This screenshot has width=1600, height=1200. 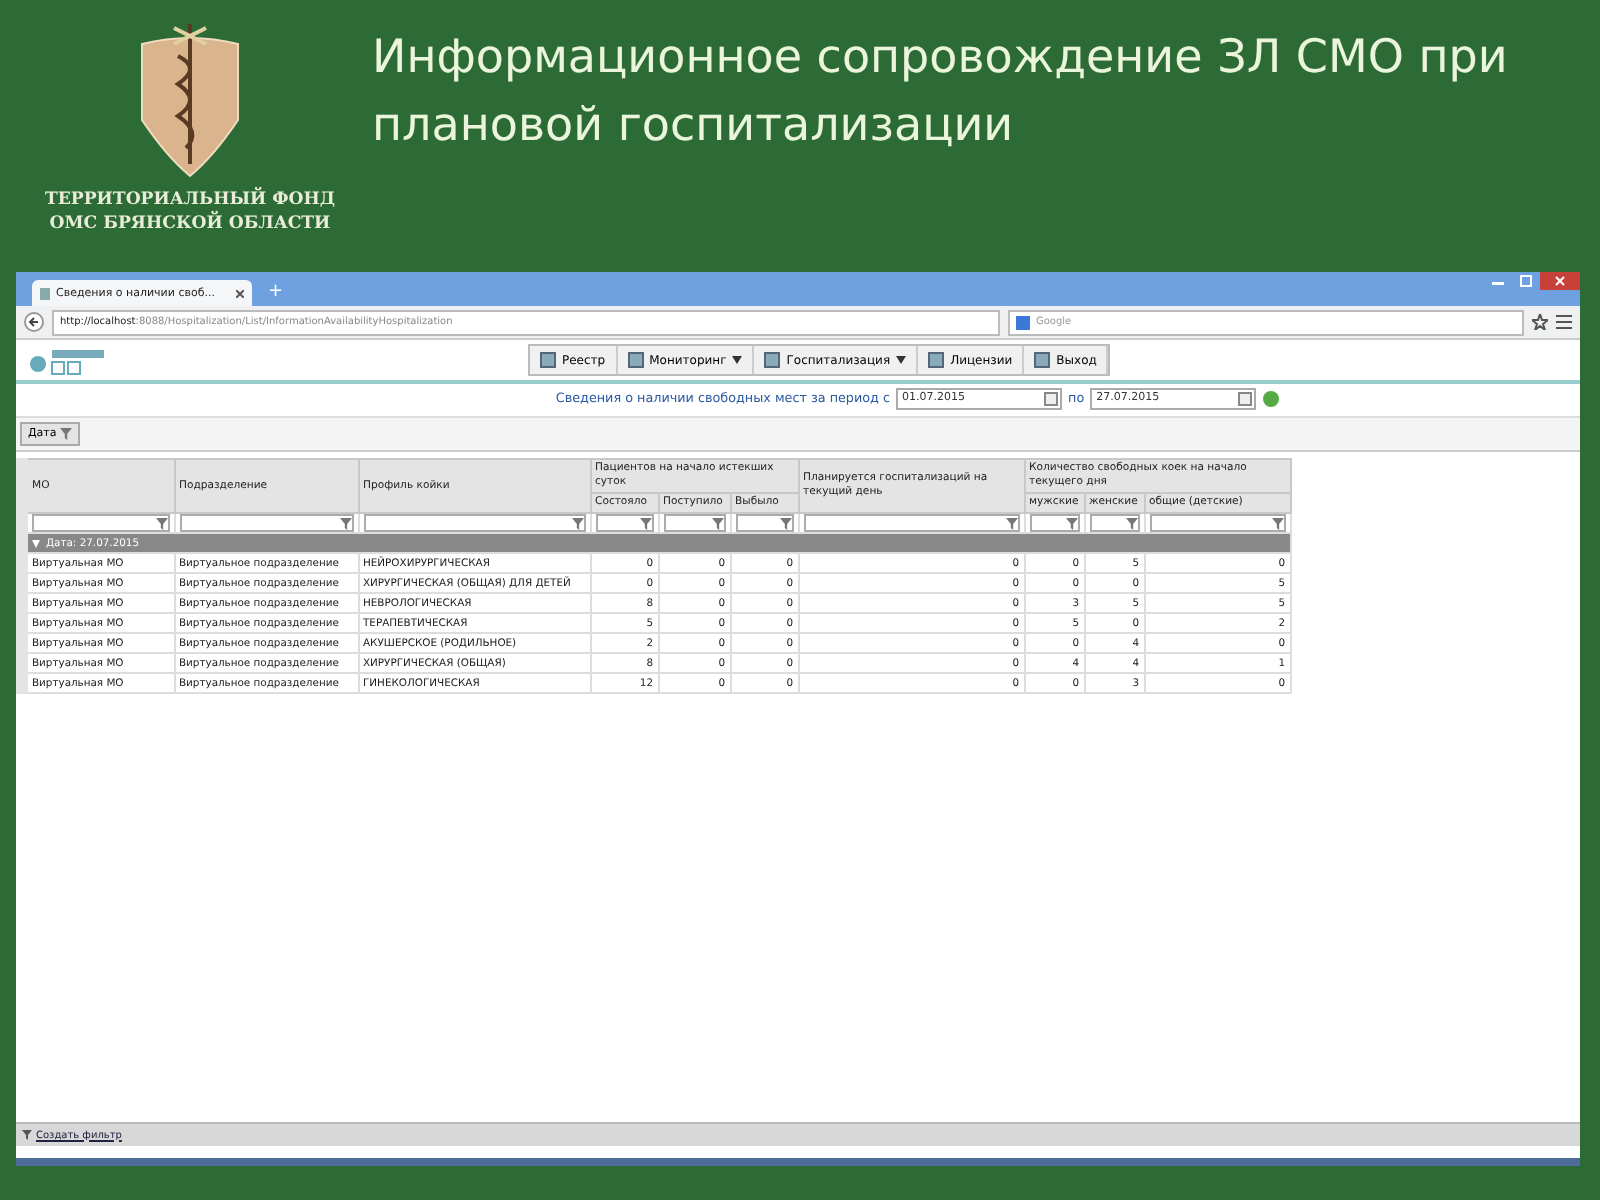 What do you see at coordinates (190, 212) in the screenshot?
I see `organization-name: ТЕРРИТОРИАЛЬНЫЙ ФОНД ОМС БРЯНСКОЙ ОБЛАСТИ` at bounding box center [190, 212].